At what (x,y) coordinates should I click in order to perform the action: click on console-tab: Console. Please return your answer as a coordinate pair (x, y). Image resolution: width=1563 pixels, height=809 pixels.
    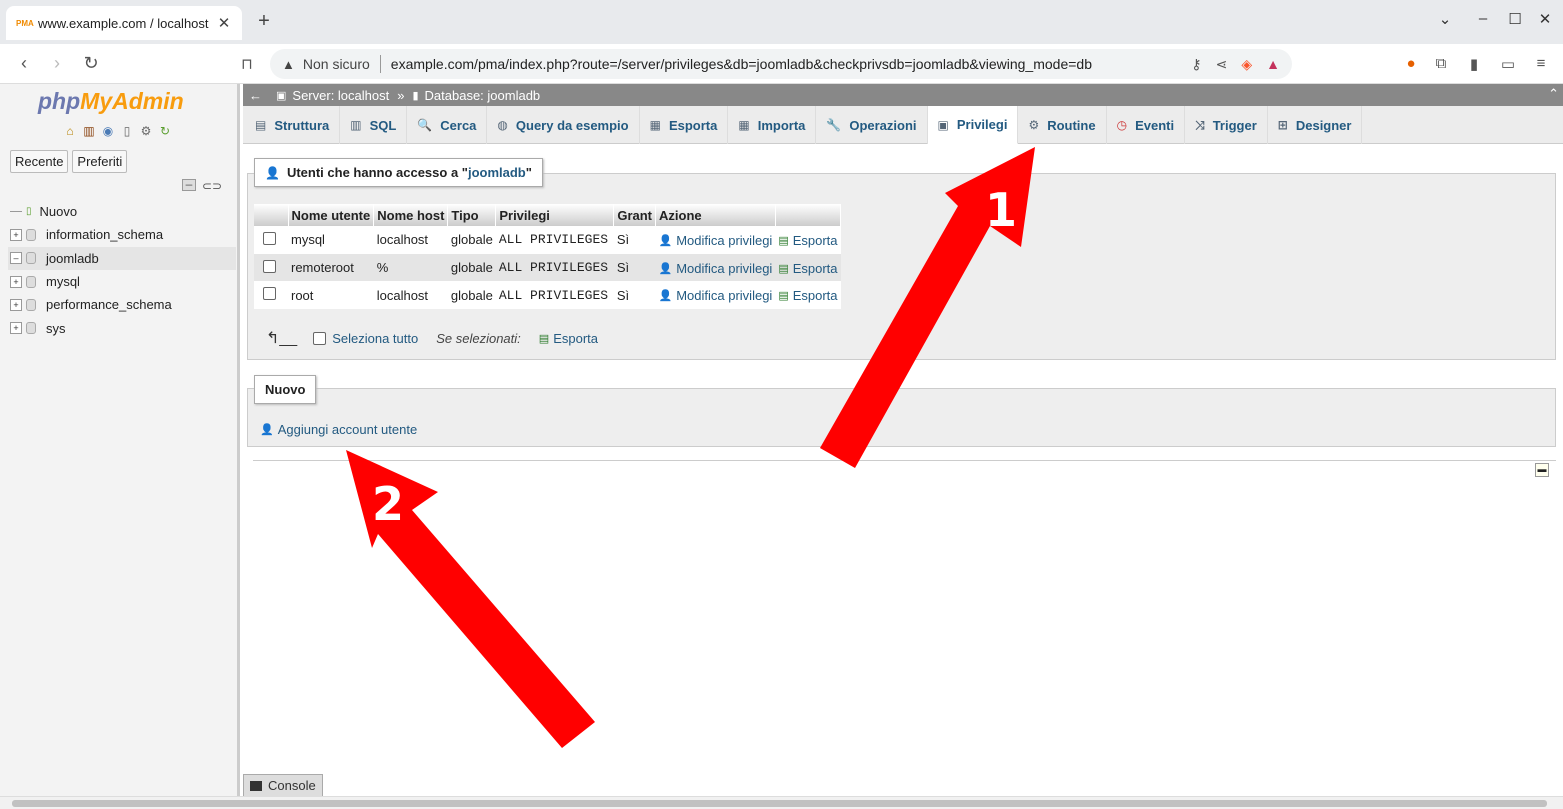
    Looking at the image, I should click on (283, 785).